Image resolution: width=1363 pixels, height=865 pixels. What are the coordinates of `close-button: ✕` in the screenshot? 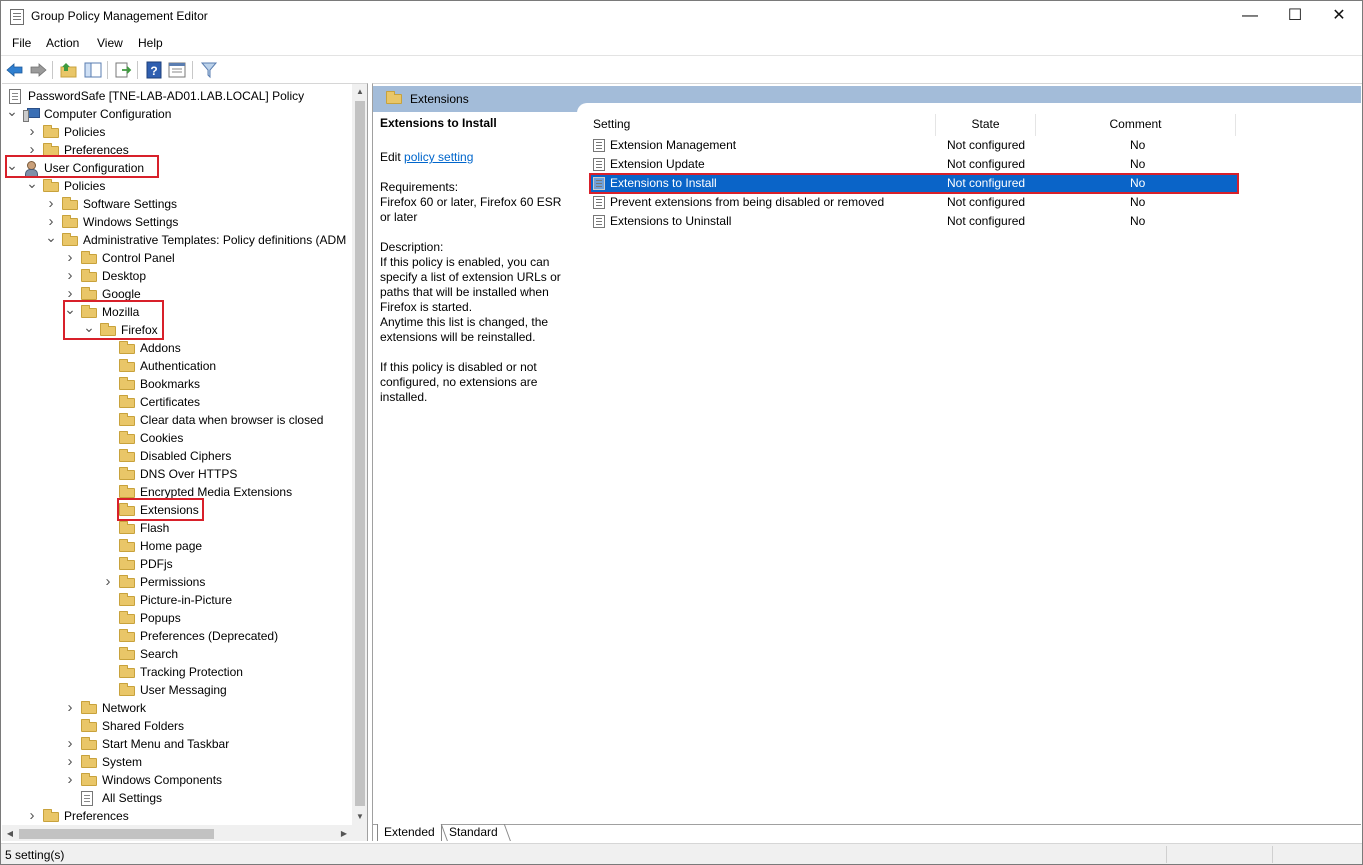 It's located at (1339, 16).